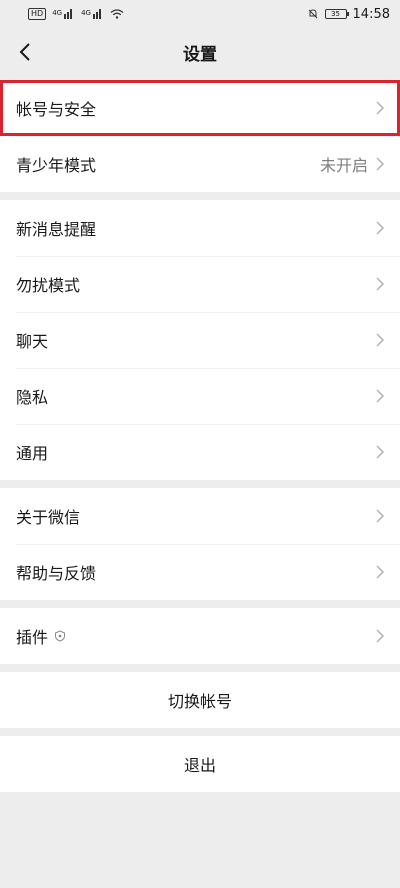 The image size is (400, 888). Describe the element at coordinates (200, 452) in the screenshot. I see `general-item: 通用` at that location.